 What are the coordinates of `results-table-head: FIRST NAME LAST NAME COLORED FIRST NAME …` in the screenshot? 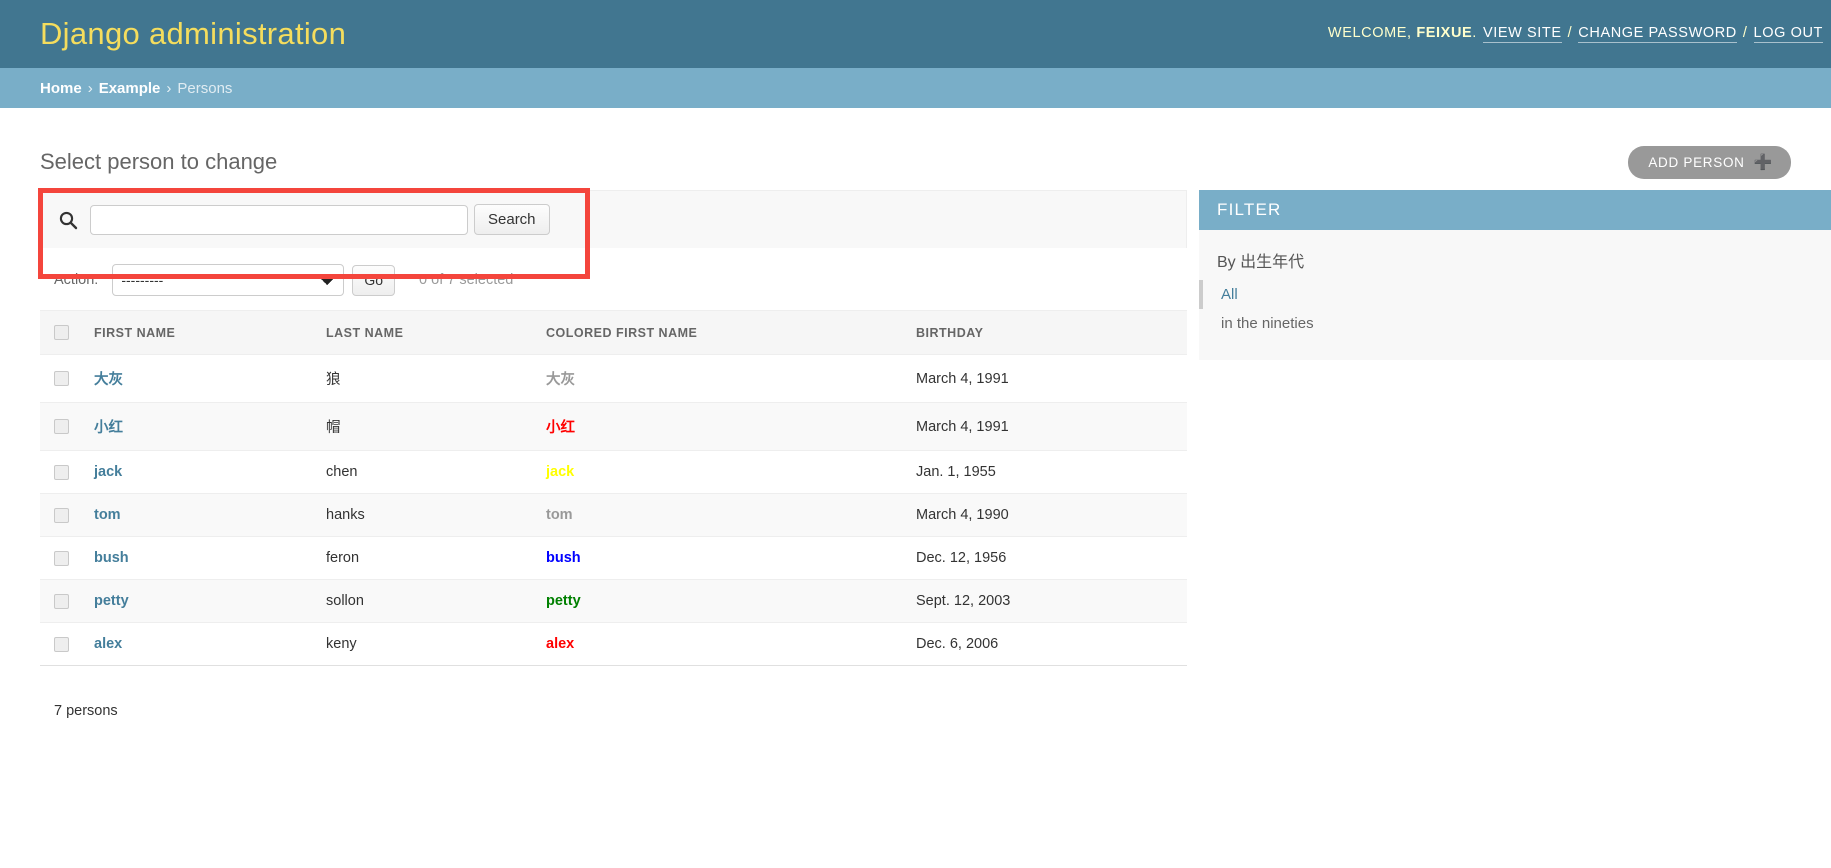 It's located at (613, 332).